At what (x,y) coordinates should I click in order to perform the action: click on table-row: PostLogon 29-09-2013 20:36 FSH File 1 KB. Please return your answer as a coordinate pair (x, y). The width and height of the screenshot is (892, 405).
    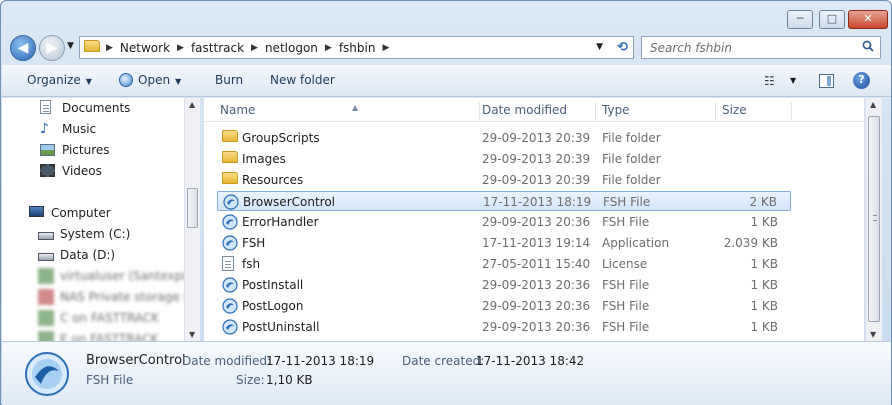
    Looking at the image, I should click on (504, 306).